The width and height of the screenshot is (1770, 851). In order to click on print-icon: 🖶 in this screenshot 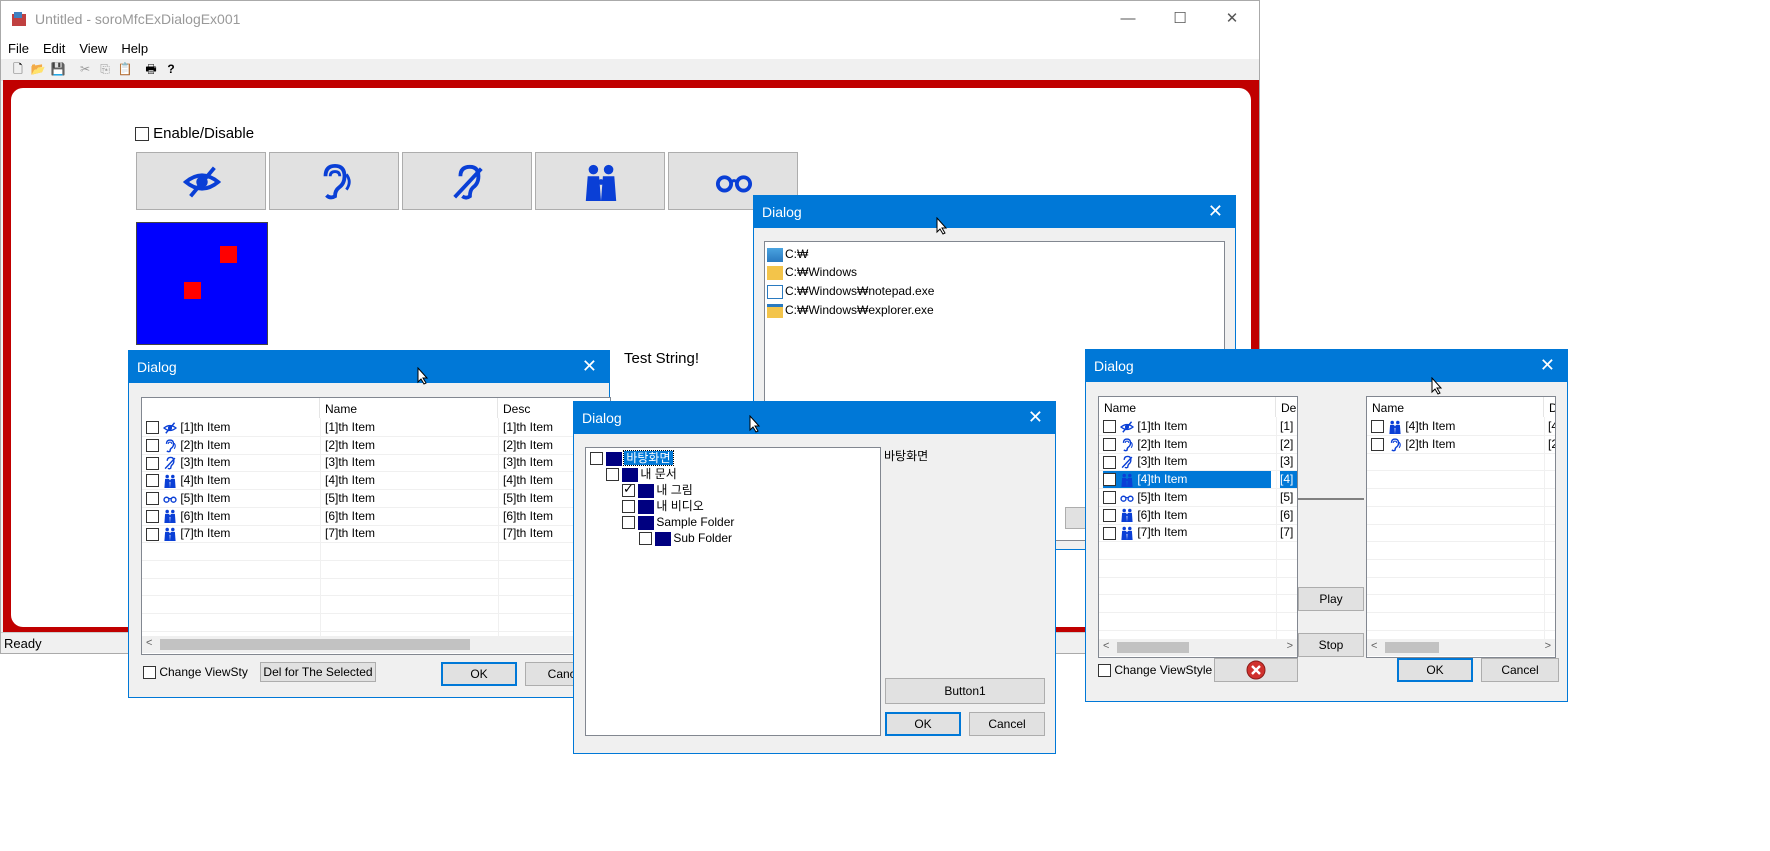, I will do `click(151, 69)`.